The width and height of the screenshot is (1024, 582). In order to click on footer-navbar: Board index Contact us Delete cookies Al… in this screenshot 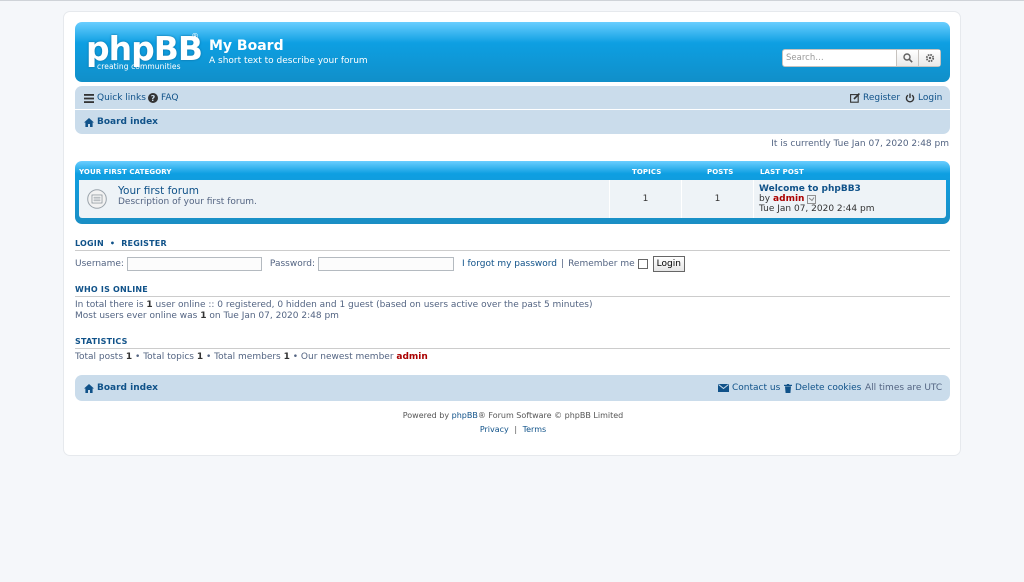, I will do `click(512, 388)`.